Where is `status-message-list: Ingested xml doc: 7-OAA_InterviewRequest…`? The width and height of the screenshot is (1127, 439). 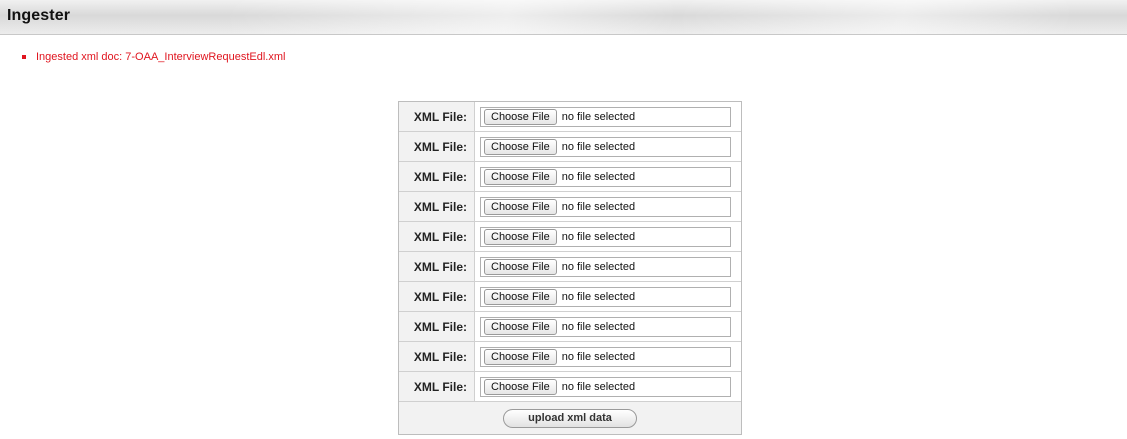
status-message-list: Ingested xml doc: 7-OAA_InterviewRequest… is located at coordinates (153, 57).